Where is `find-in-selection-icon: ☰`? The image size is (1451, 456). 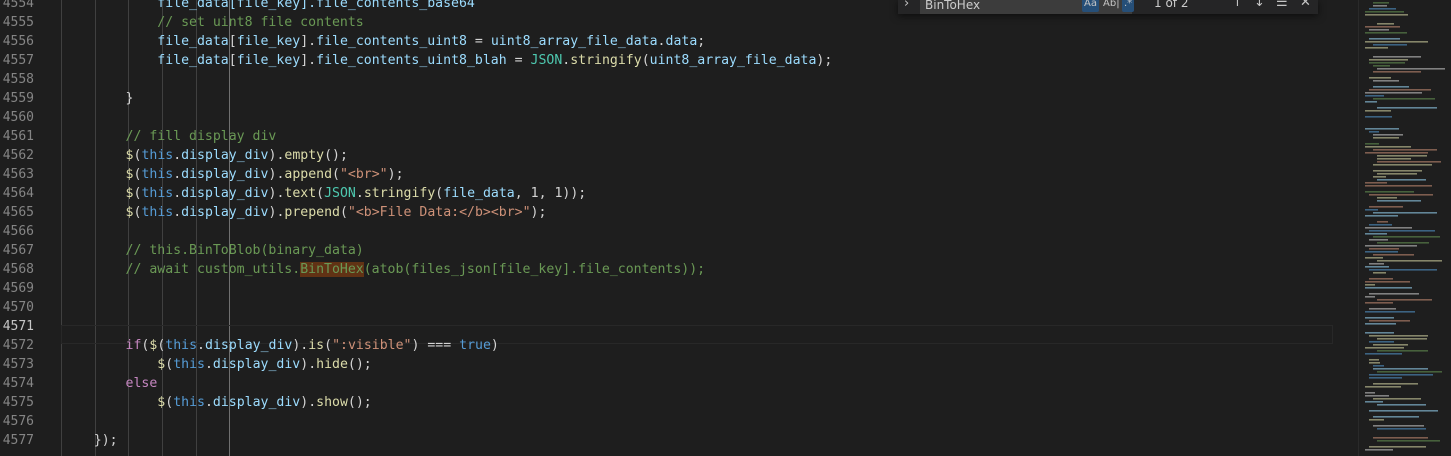
find-in-selection-icon: ☰ is located at coordinates (1282, 5).